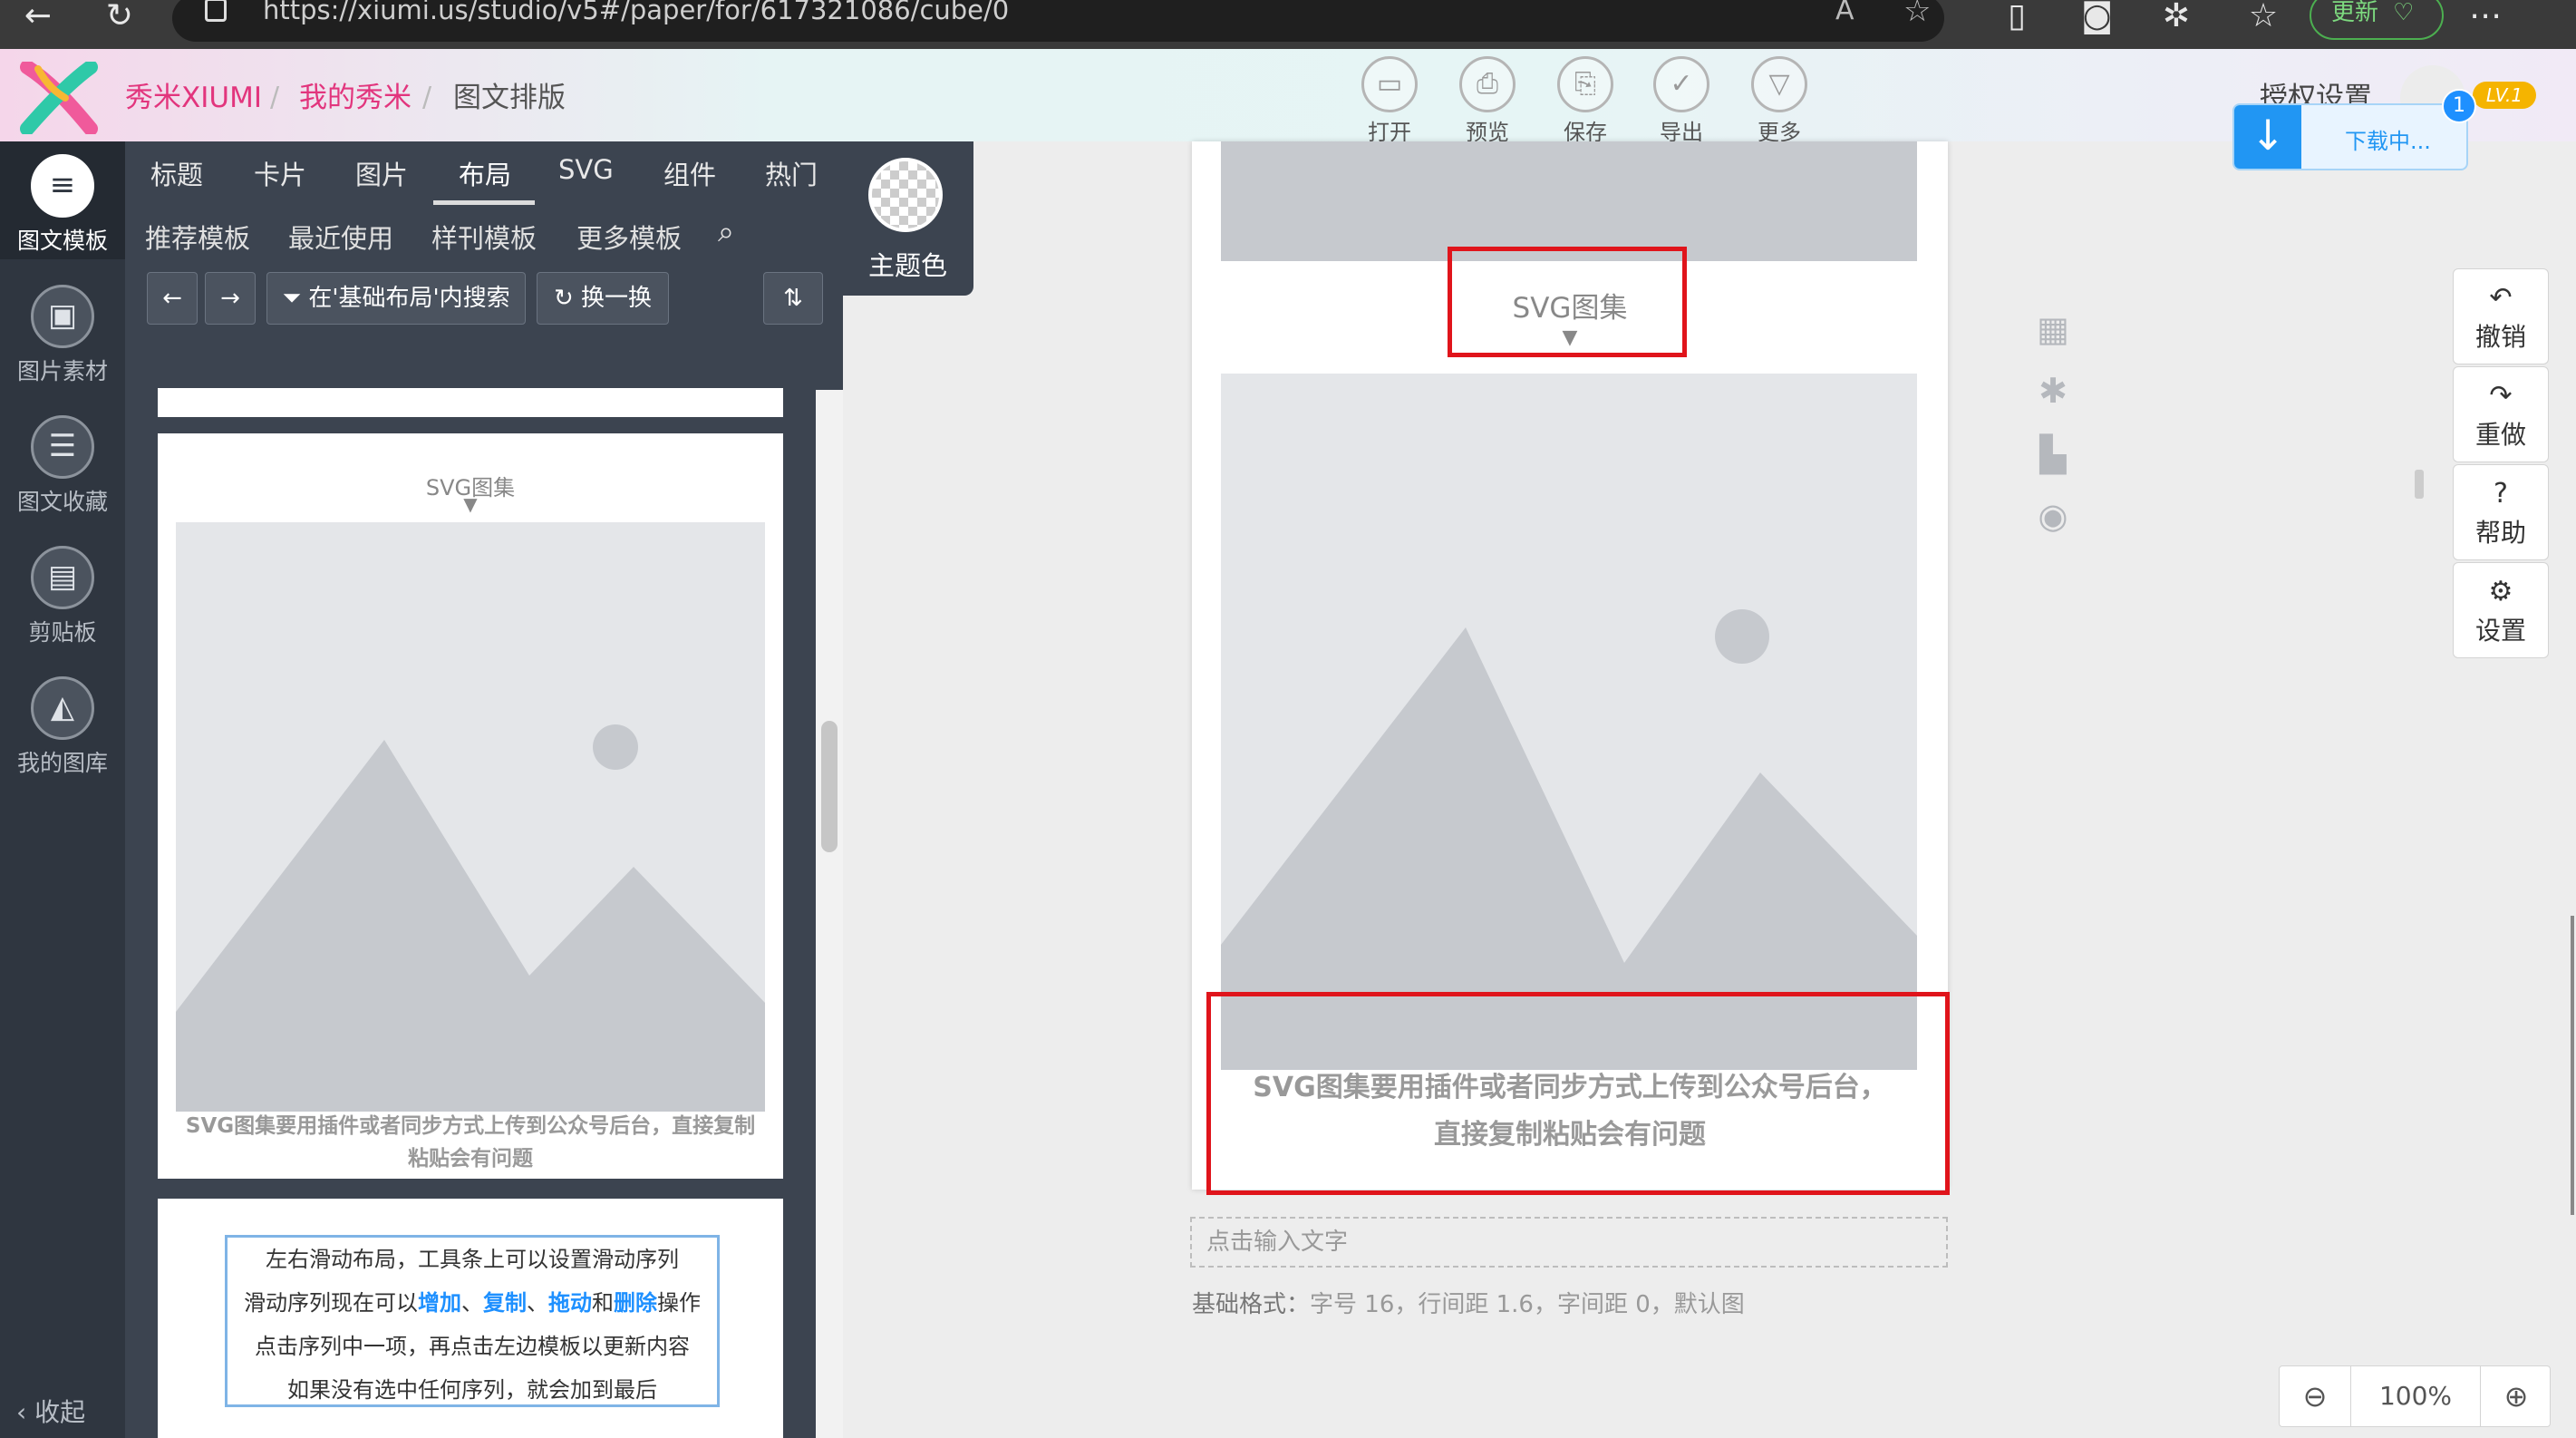 Image resolution: width=2576 pixels, height=1438 pixels. What do you see at coordinates (193, 98) in the screenshot?
I see `brand-link: 秀米XIUMI` at bounding box center [193, 98].